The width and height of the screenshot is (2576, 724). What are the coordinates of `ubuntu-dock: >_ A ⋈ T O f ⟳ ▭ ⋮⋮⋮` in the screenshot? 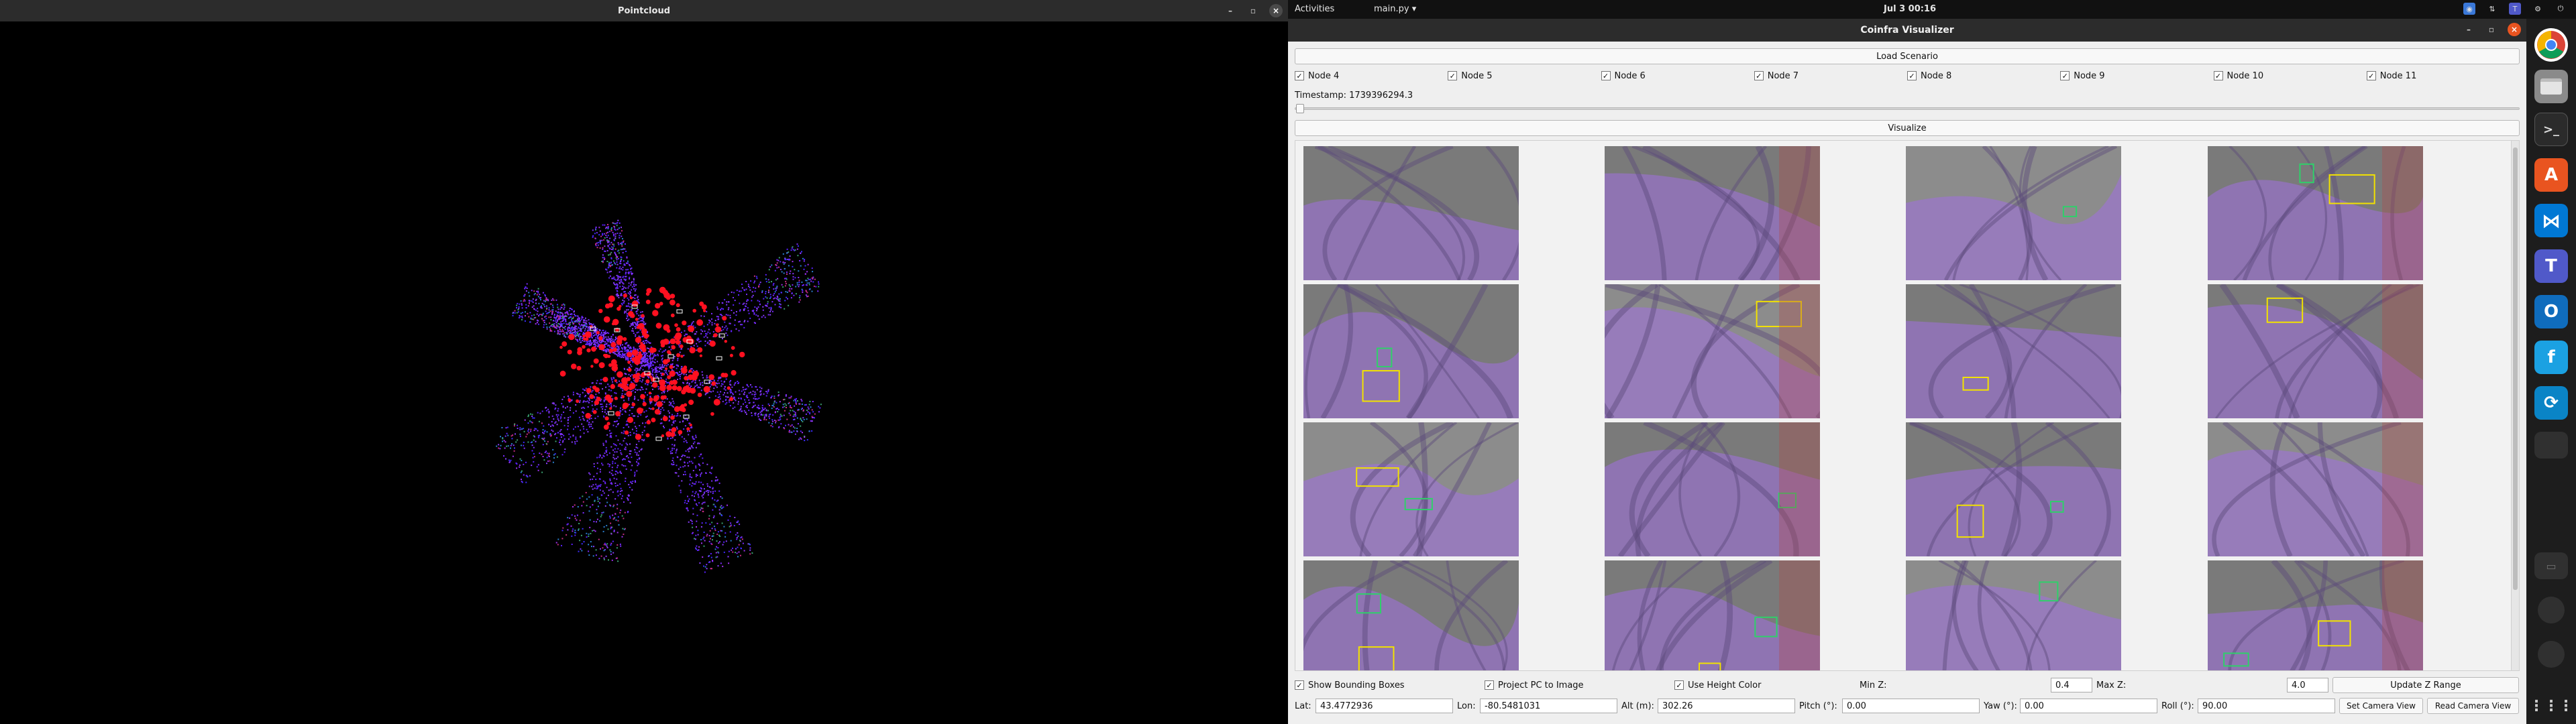 It's located at (2551, 371).